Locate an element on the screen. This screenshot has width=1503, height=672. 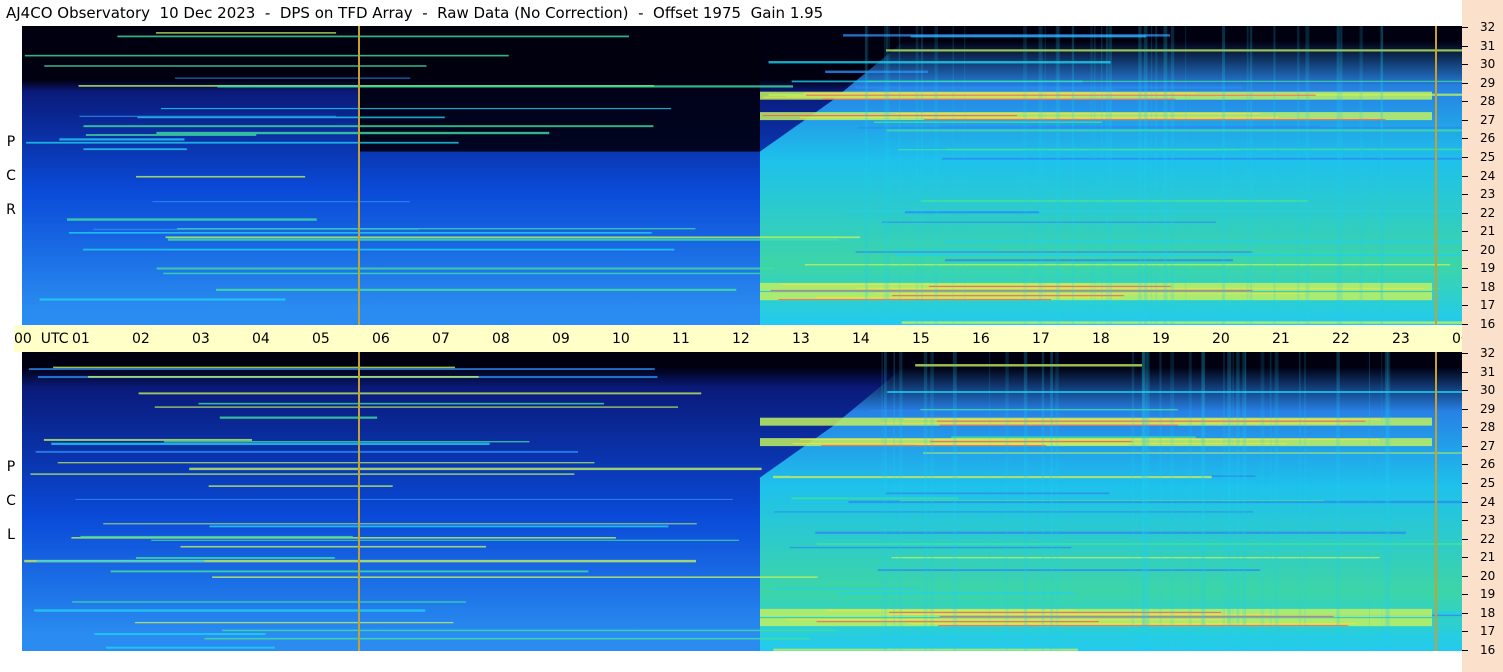
freq-tick-label: 28 is located at coordinates (1488, 101).